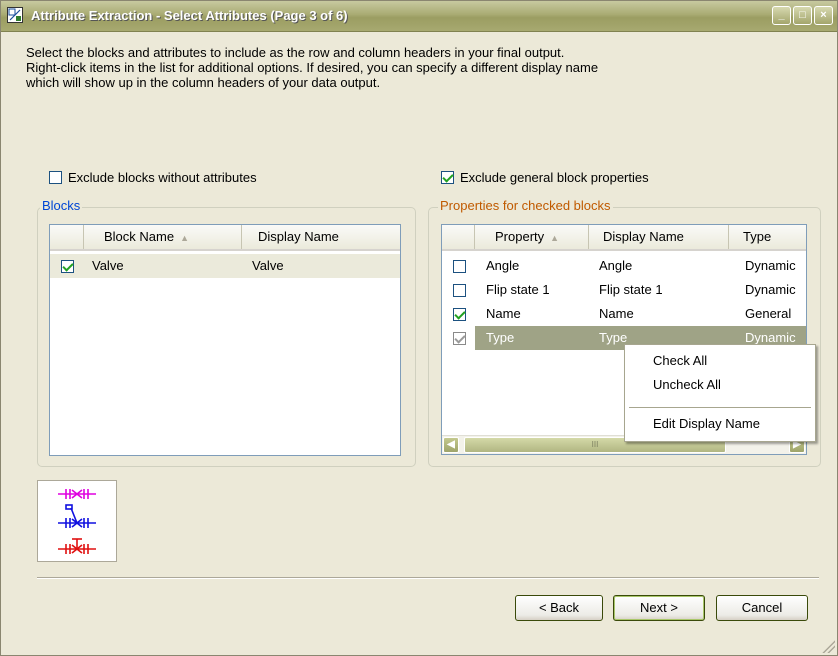 This screenshot has height=656, width=838. Describe the element at coordinates (613, 337) in the screenshot. I see `property-display-name-cell: Type` at that location.